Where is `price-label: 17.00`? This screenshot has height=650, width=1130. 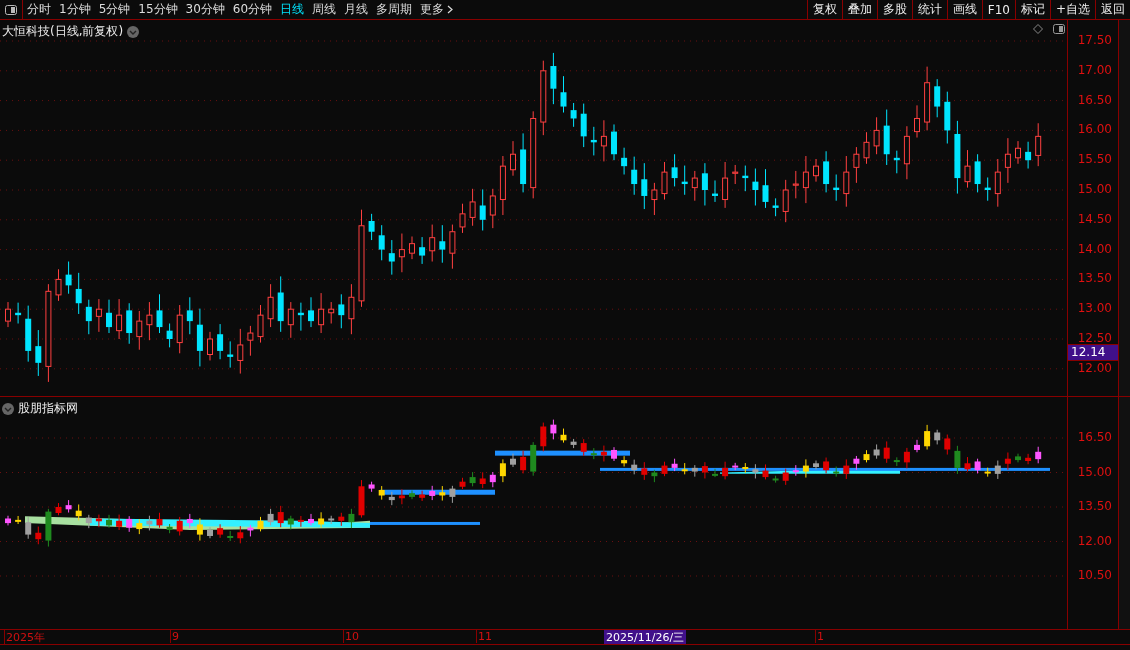 price-label: 17.00 is located at coordinates (1094, 69).